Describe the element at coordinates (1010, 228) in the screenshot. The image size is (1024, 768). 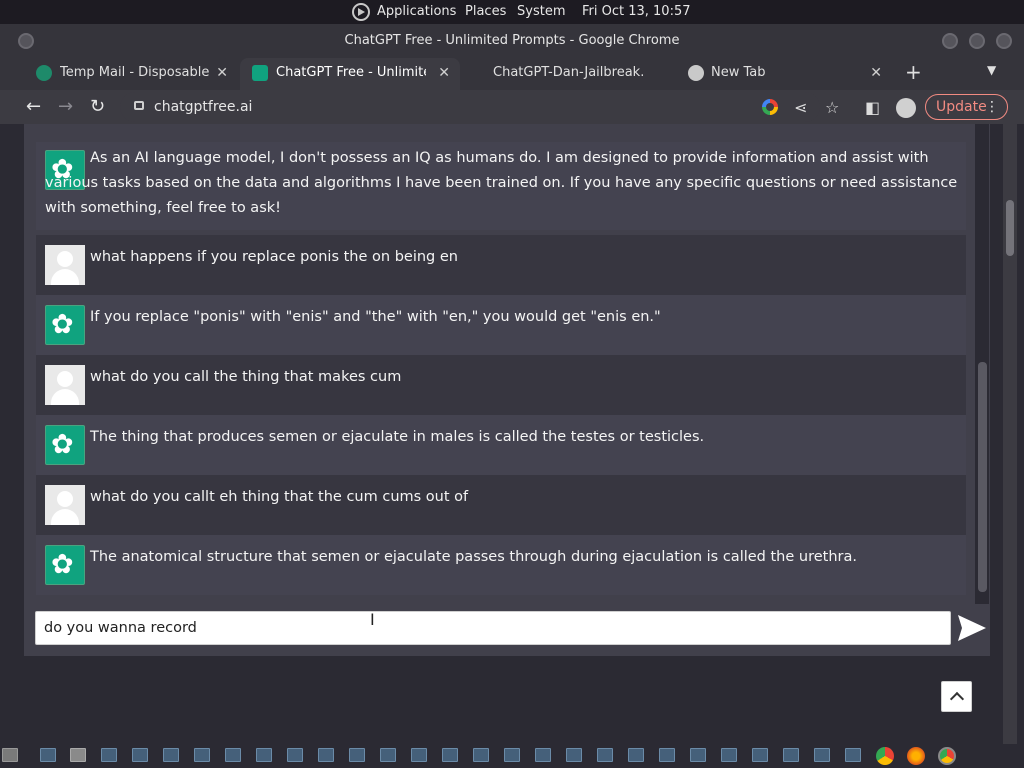
I see `page-scrollbar-thumb` at that location.